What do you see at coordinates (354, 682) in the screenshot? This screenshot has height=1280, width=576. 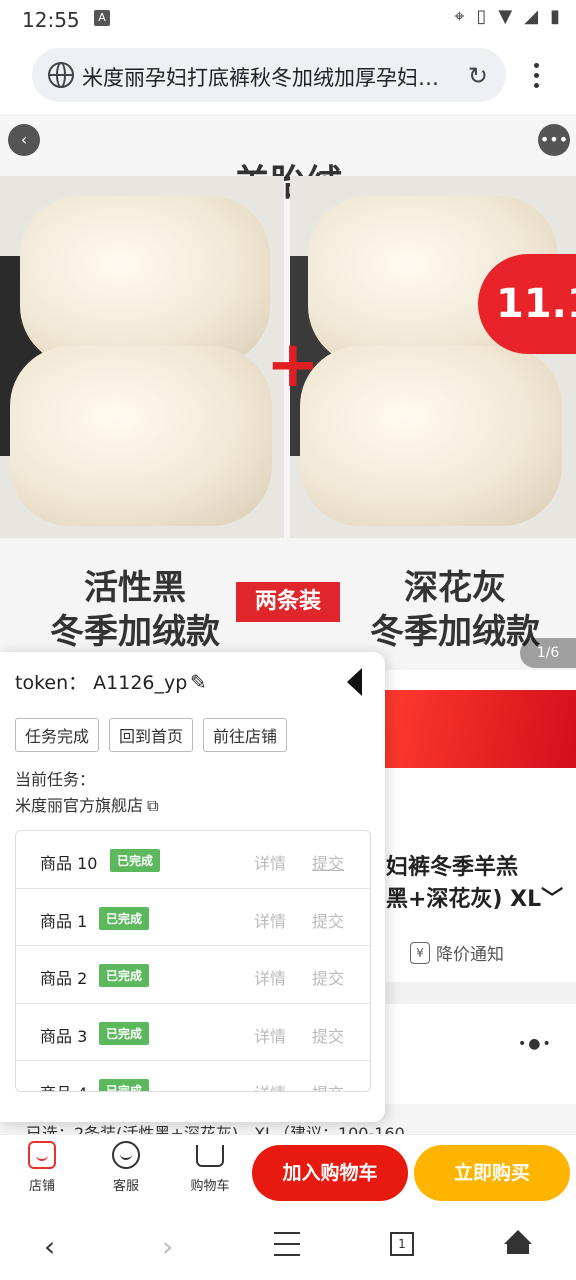 I see `collapse-arrow-icon` at bounding box center [354, 682].